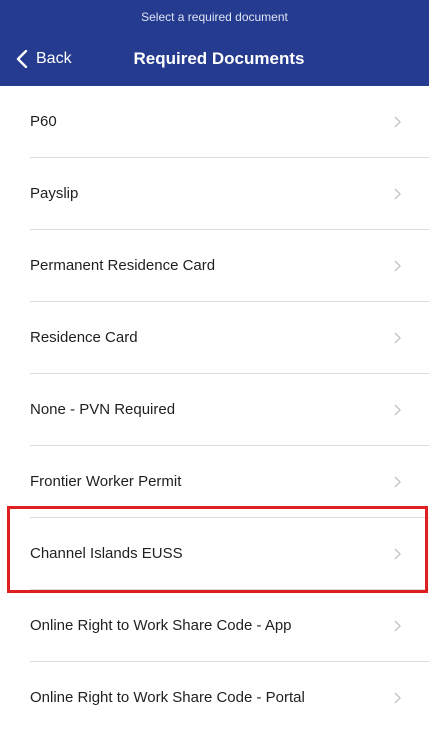 The width and height of the screenshot is (429, 735). Describe the element at coordinates (214, 481) in the screenshot. I see `list-item-frontier-worker-permit: Frontier Worker Permit` at that location.